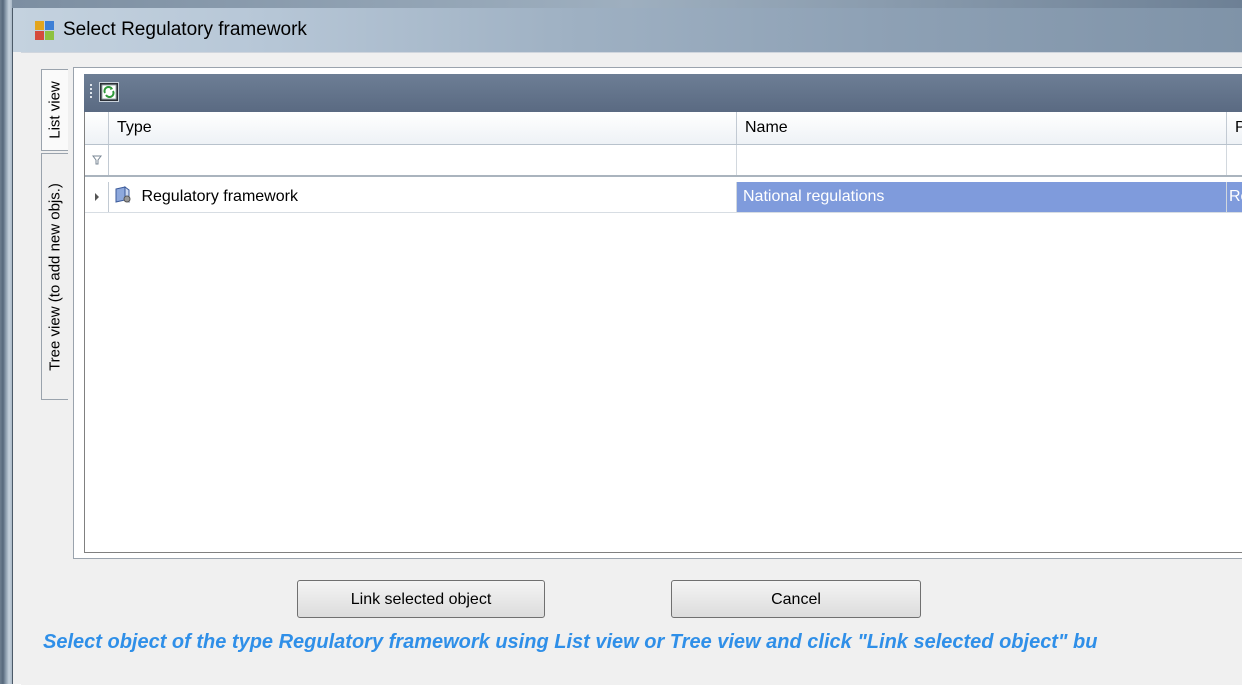  I want to click on refresh-icon, so click(109, 92).